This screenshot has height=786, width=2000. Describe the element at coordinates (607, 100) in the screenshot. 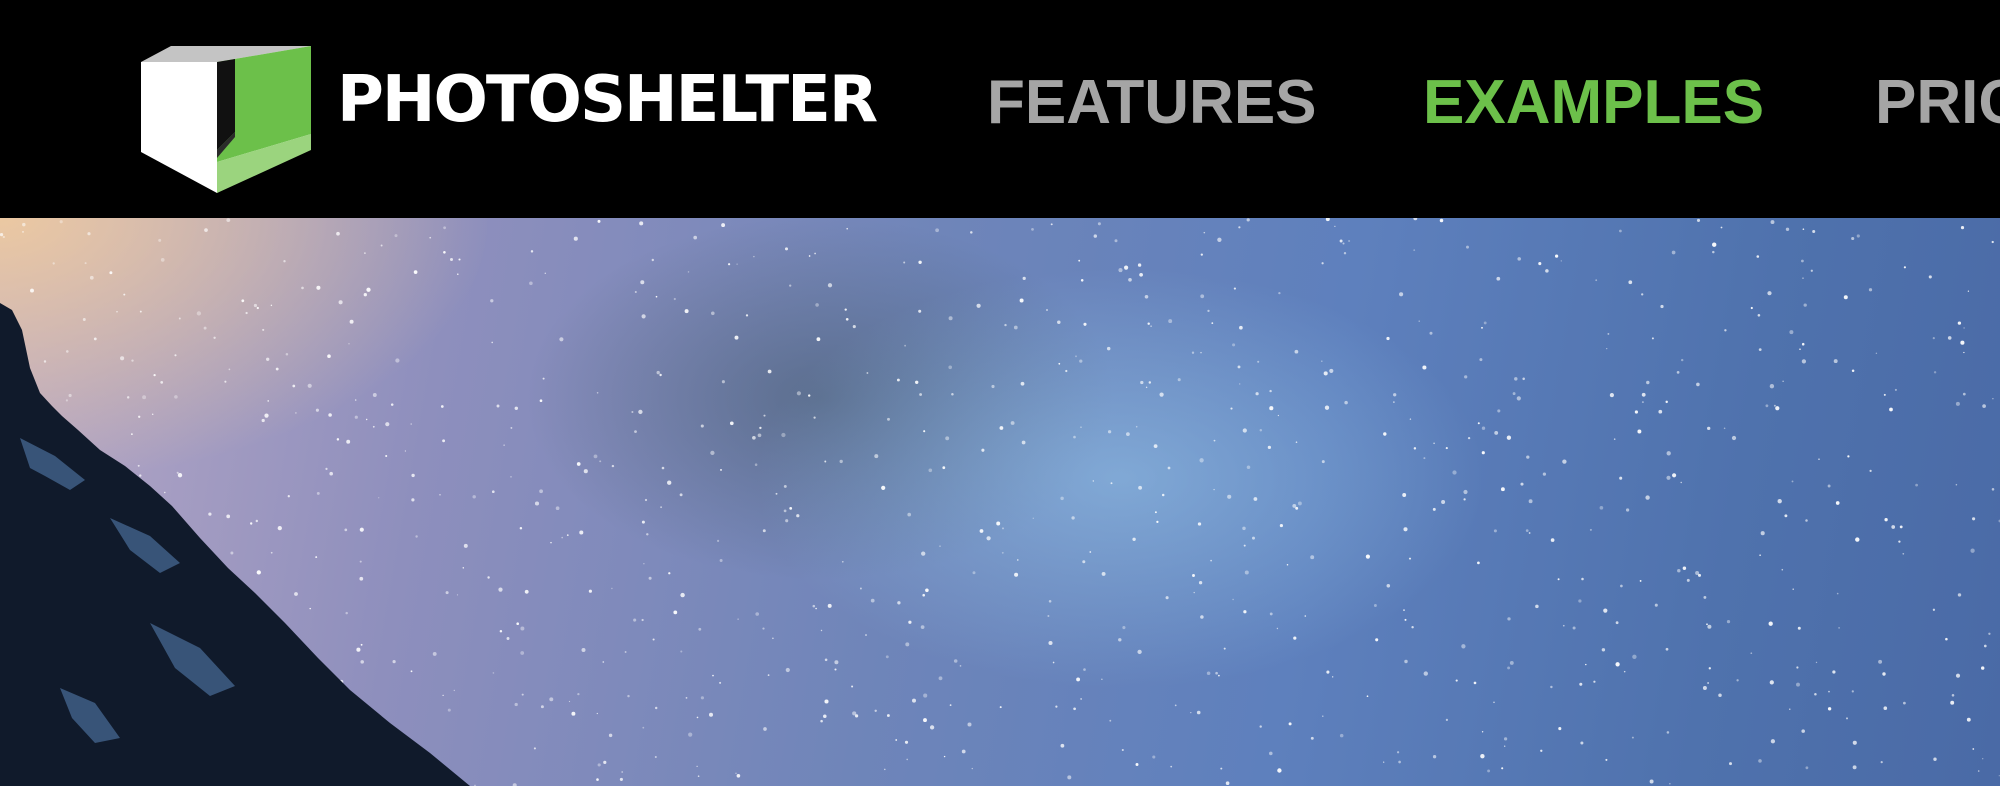

I see `brand-wordmark: PHOTOSHELTER` at that location.